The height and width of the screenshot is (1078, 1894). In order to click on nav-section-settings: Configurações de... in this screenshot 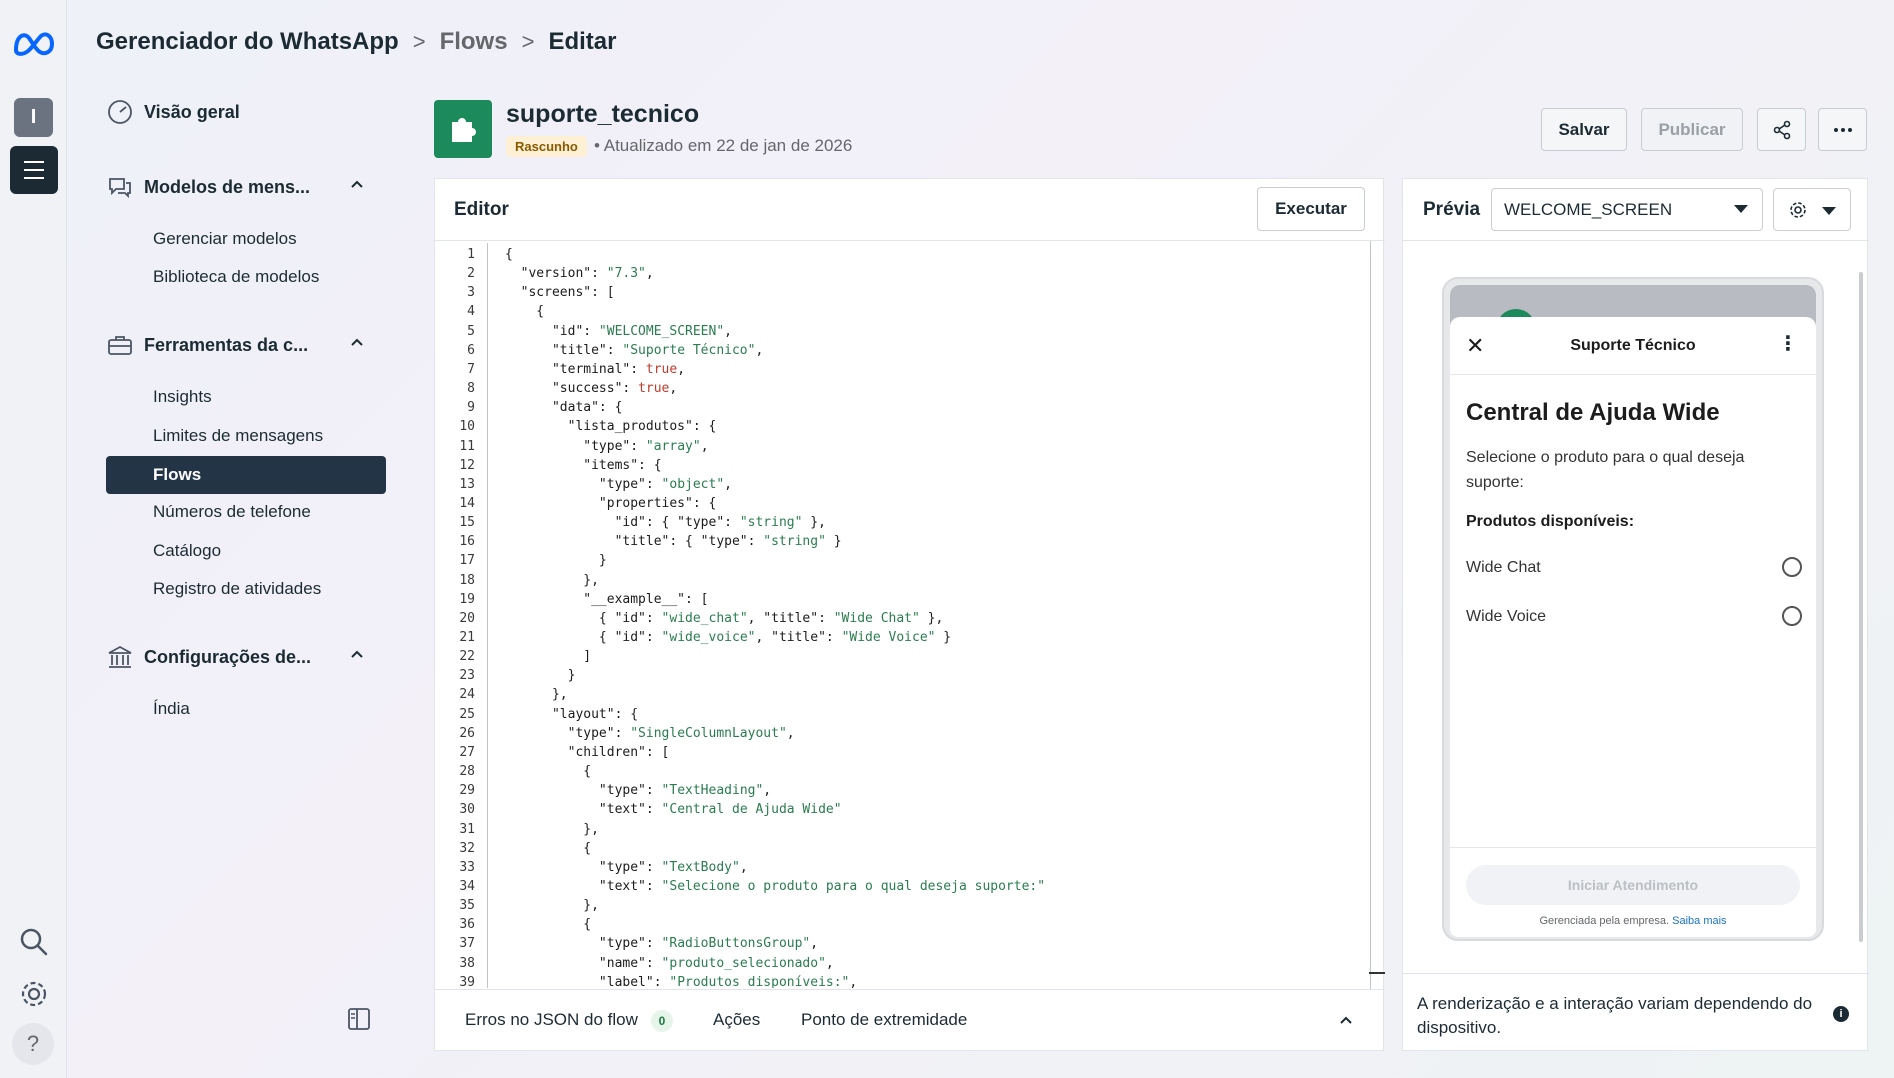, I will do `click(247, 657)`.